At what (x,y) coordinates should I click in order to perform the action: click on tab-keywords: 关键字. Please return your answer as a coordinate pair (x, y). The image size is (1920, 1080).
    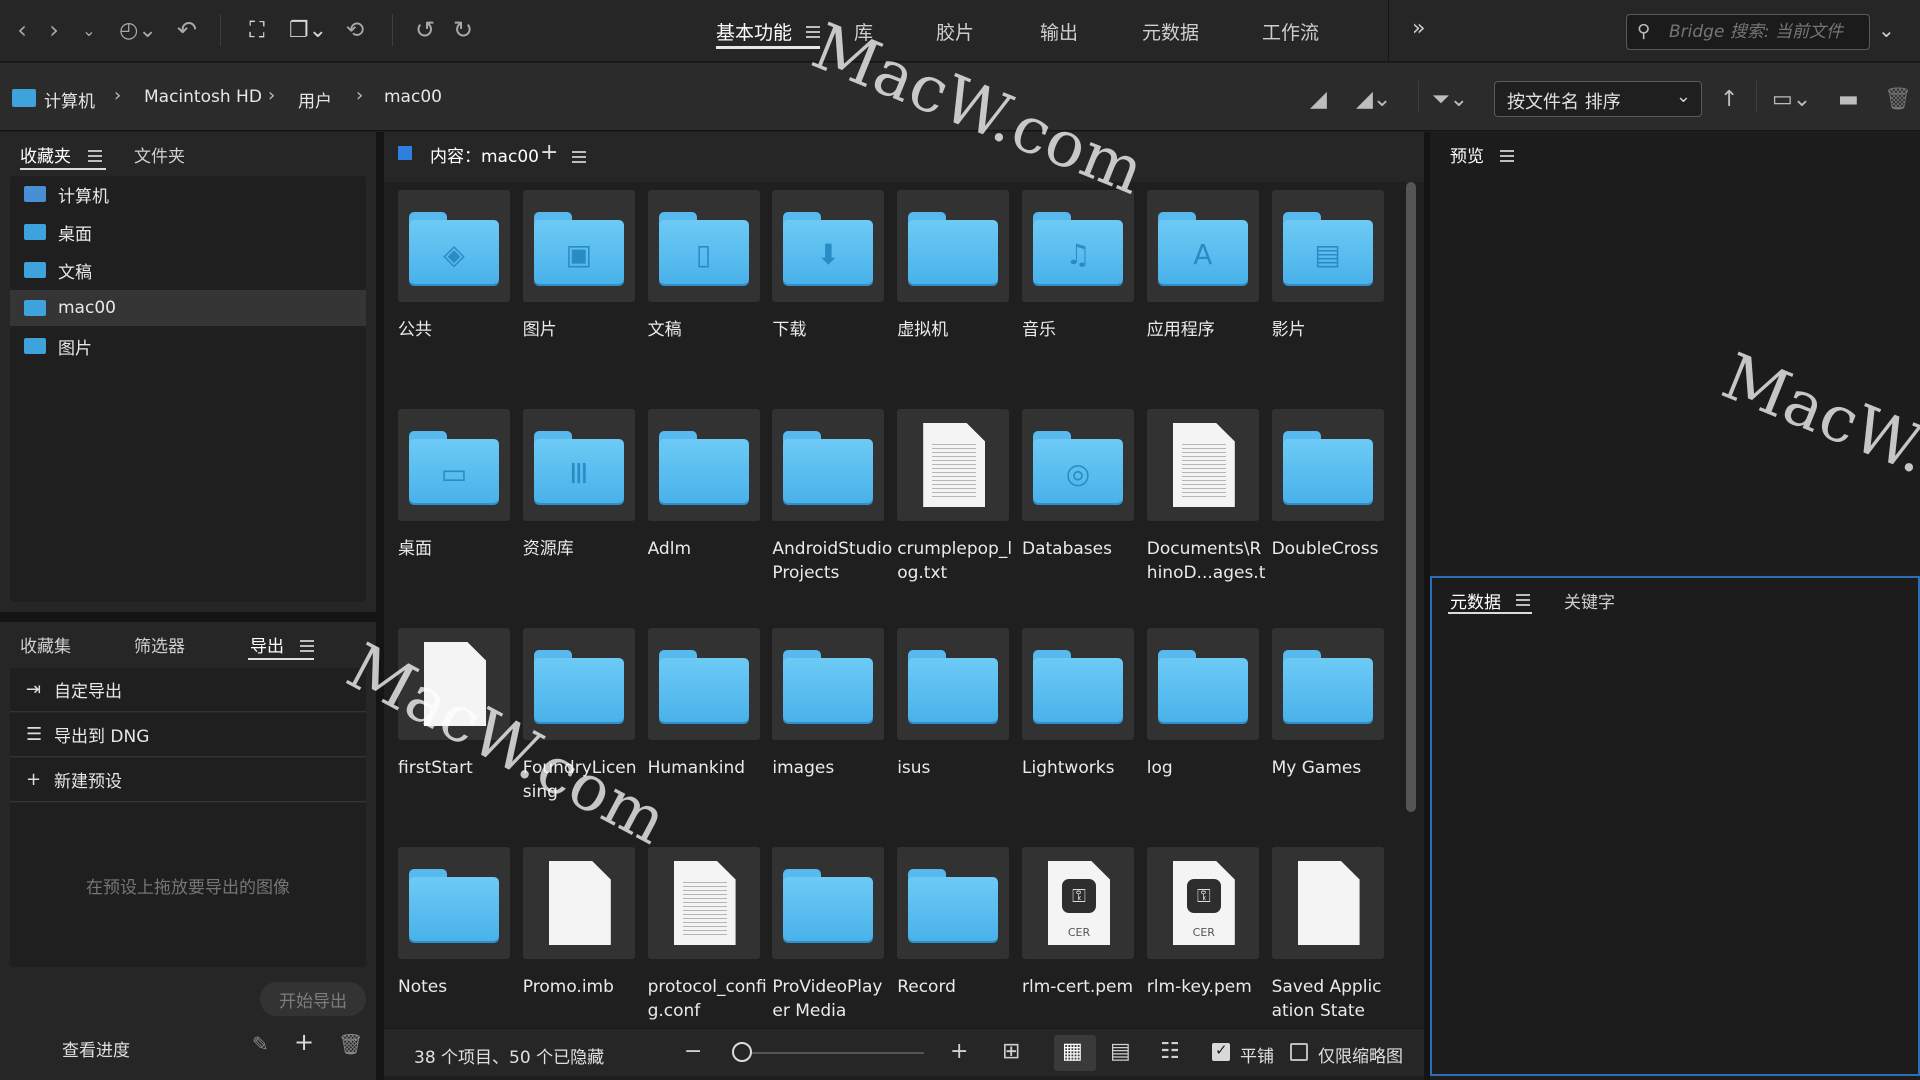
    Looking at the image, I should click on (1589, 600).